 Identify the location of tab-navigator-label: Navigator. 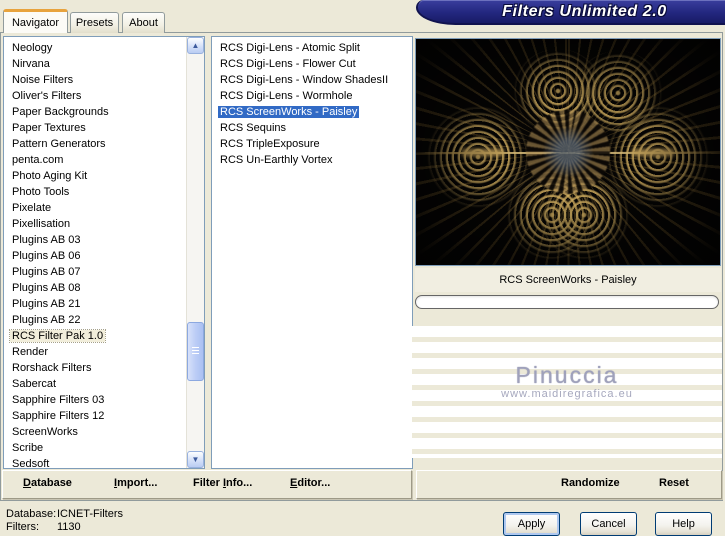
(35, 22).